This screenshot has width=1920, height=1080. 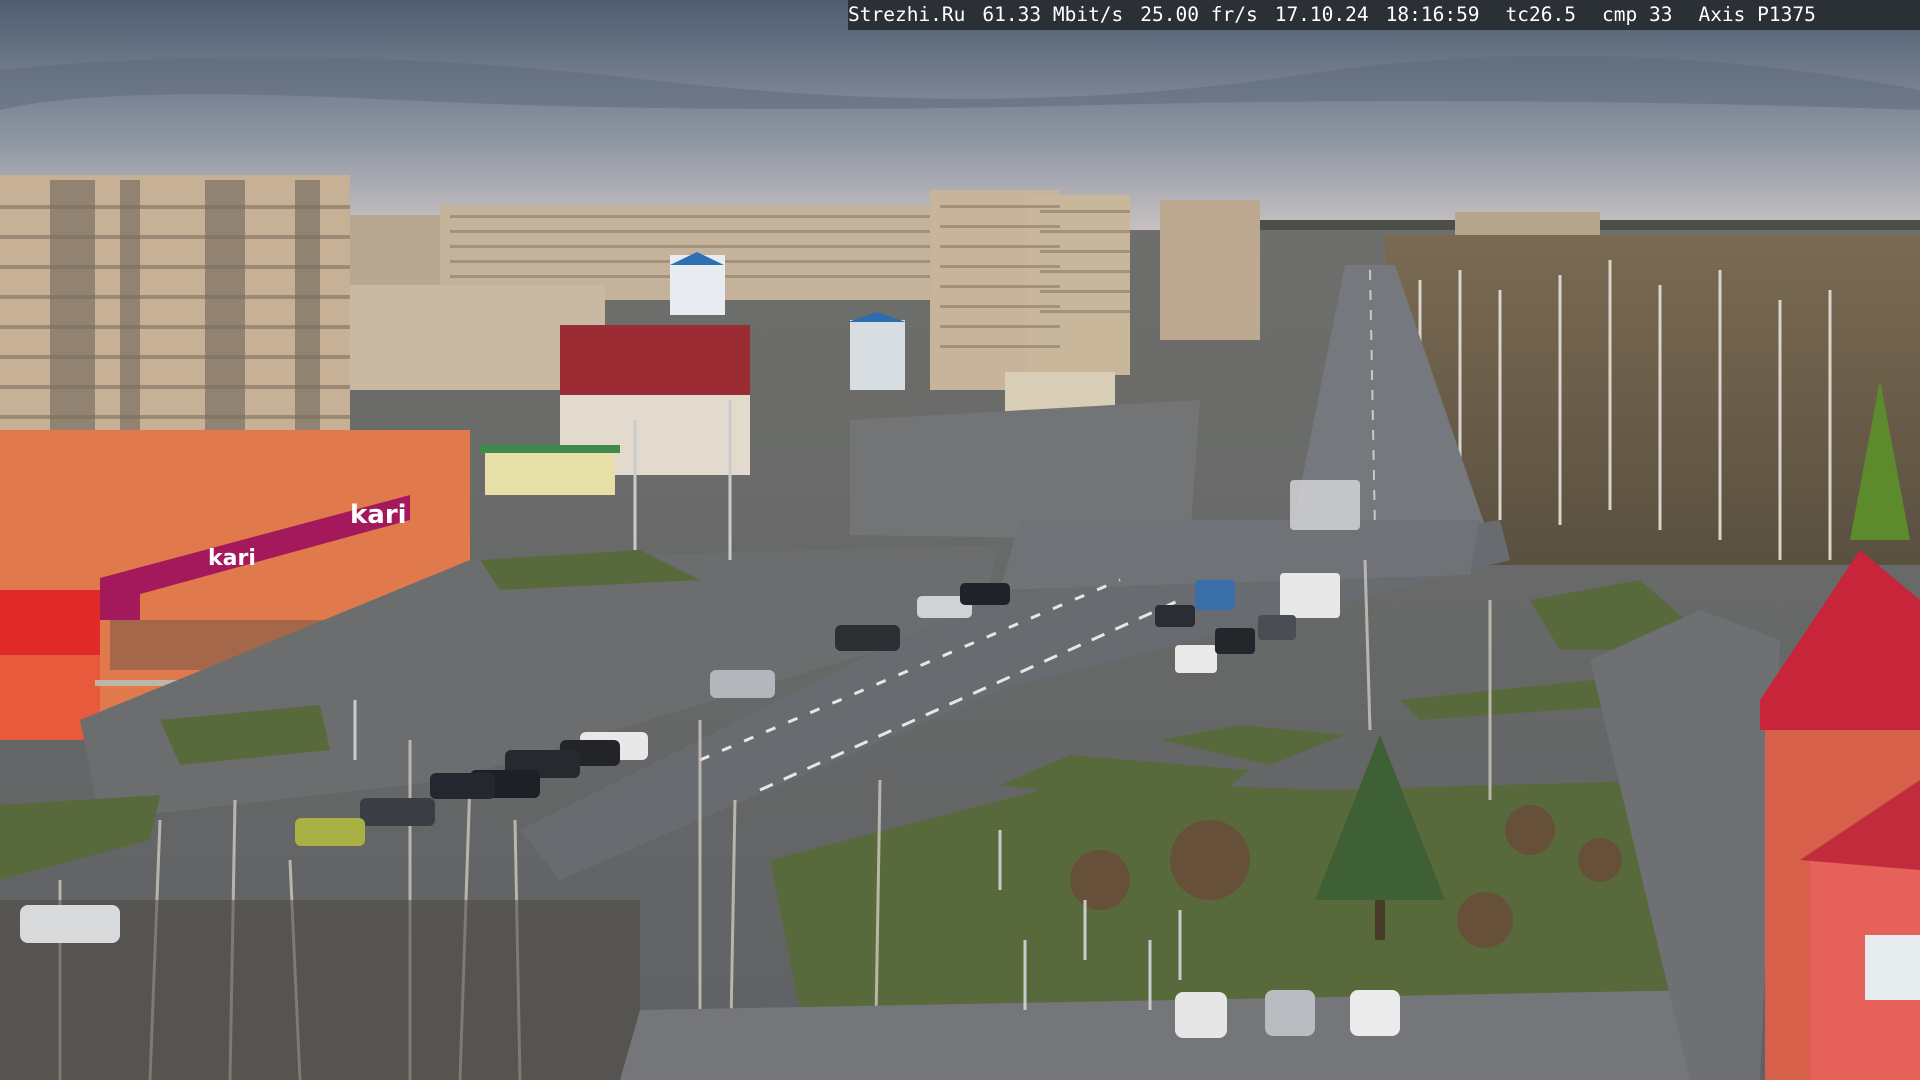 What do you see at coordinates (1432, 14) in the screenshot?
I see `overlay-time: 18:16:59` at bounding box center [1432, 14].